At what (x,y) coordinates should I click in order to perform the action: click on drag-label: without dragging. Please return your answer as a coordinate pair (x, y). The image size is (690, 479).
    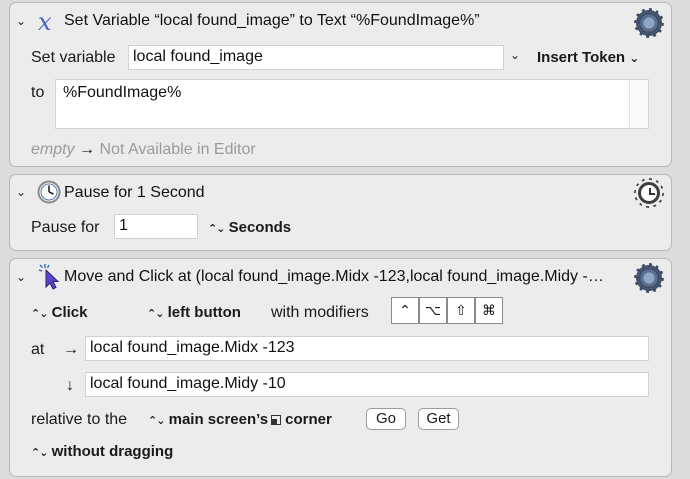
    Looking at the image, I should click on (112, 451).